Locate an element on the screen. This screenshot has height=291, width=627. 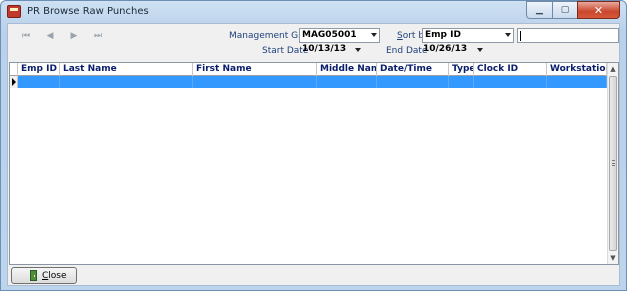
close-button-label: Close is located at coordinates (54, 275).